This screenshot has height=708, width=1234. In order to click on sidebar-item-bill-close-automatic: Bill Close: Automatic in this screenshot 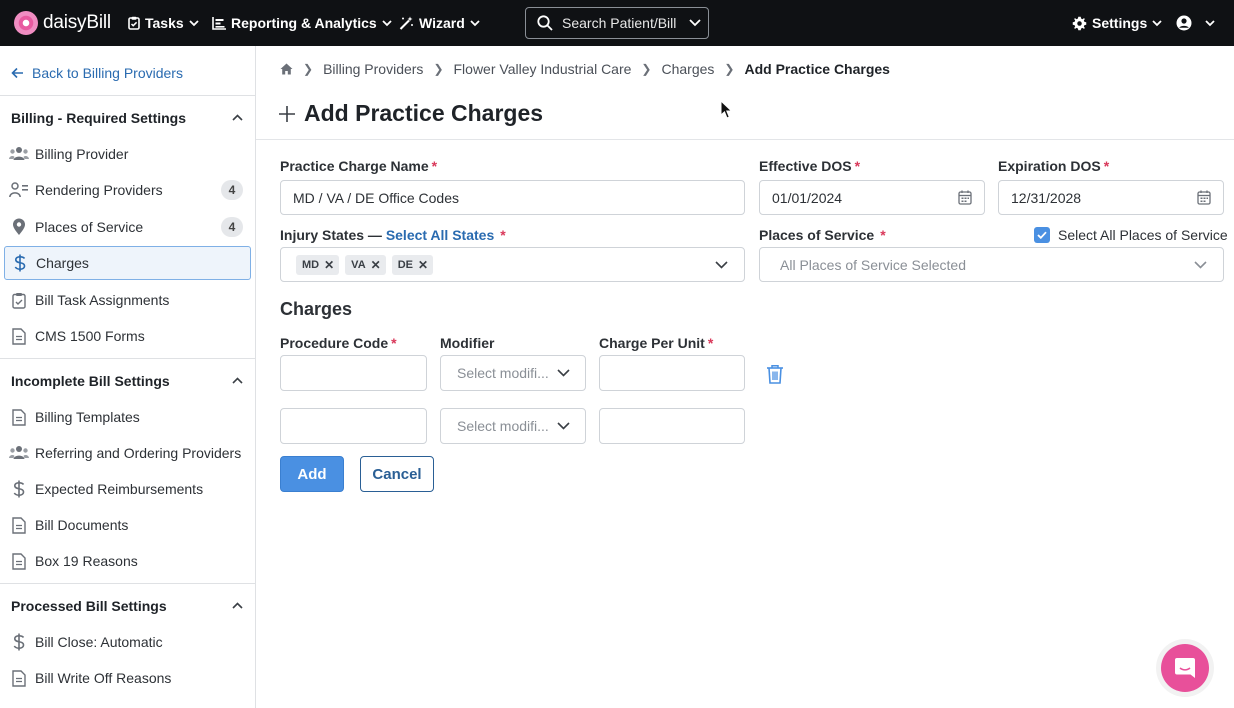, I will do `click(127, 642)`.